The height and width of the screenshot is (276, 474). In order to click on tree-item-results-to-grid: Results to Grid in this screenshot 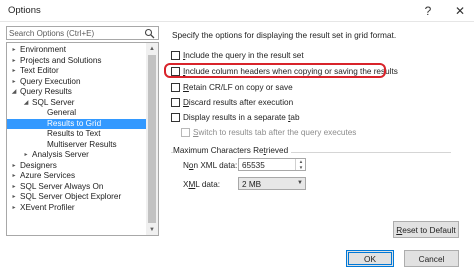, I will do `click(77, 123)`.